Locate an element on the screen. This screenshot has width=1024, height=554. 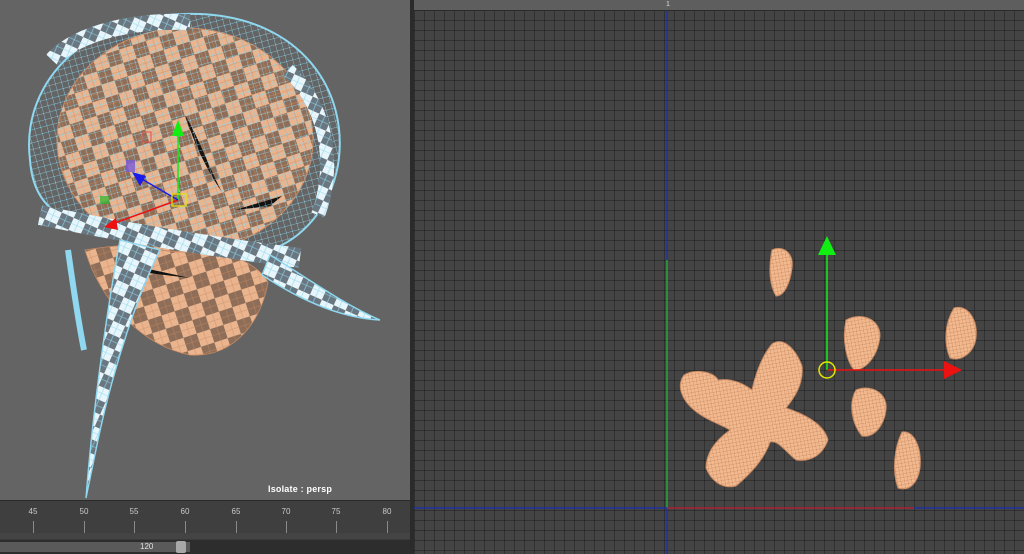
frame-label: 65 is located at coordinates (236, 511).